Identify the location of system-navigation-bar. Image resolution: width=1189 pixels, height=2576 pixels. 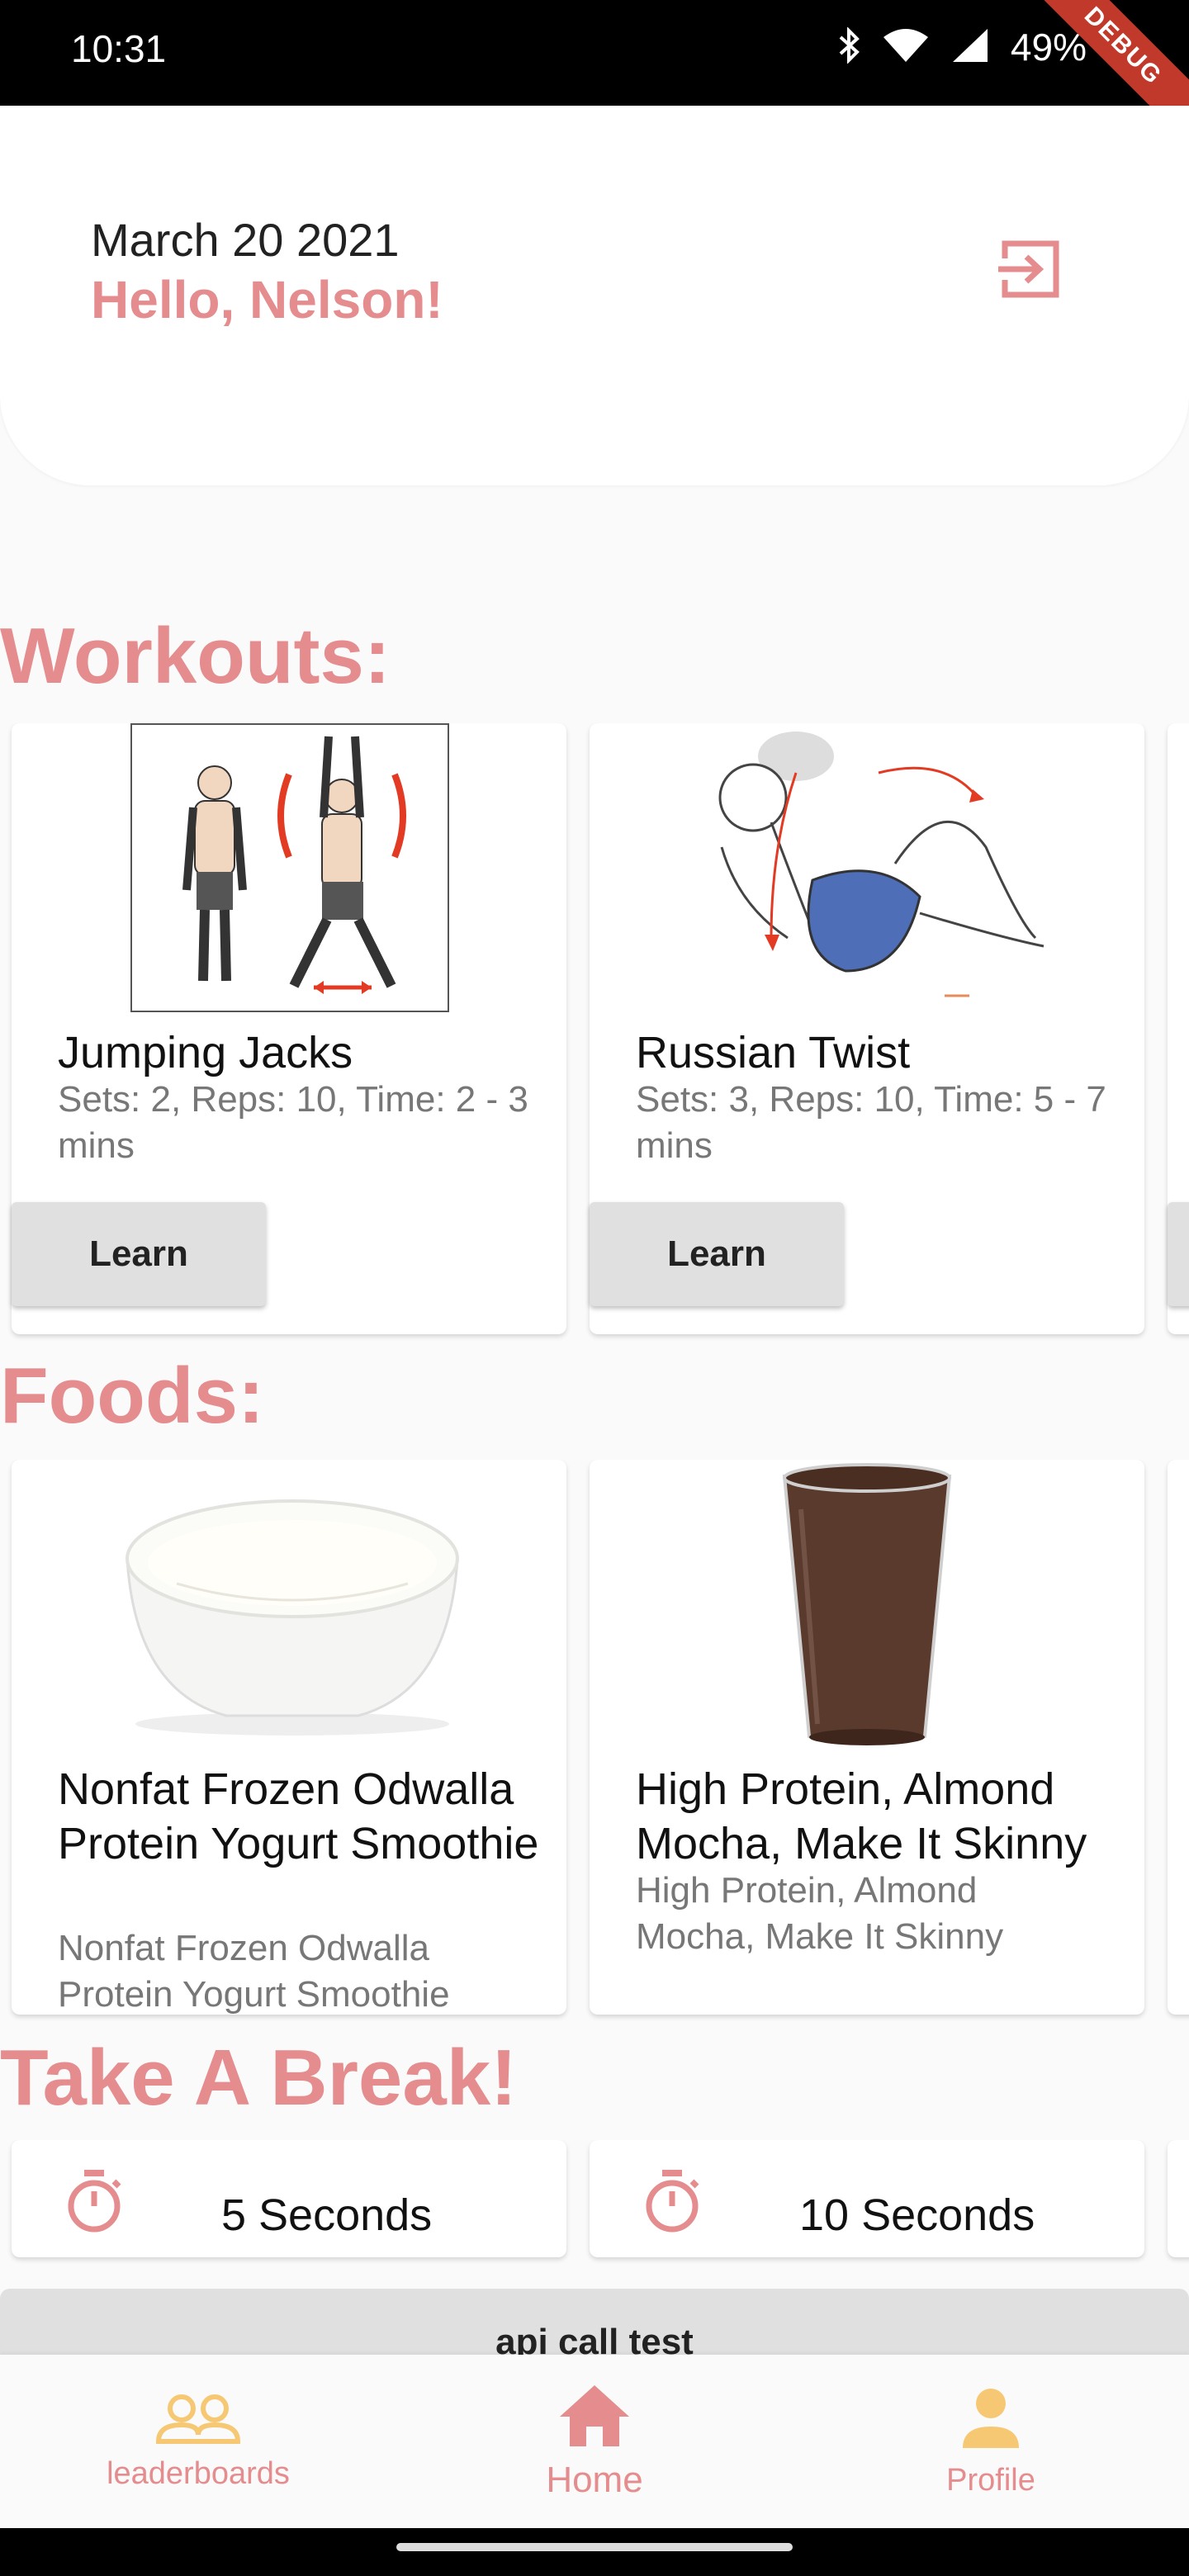
(594, 2552).